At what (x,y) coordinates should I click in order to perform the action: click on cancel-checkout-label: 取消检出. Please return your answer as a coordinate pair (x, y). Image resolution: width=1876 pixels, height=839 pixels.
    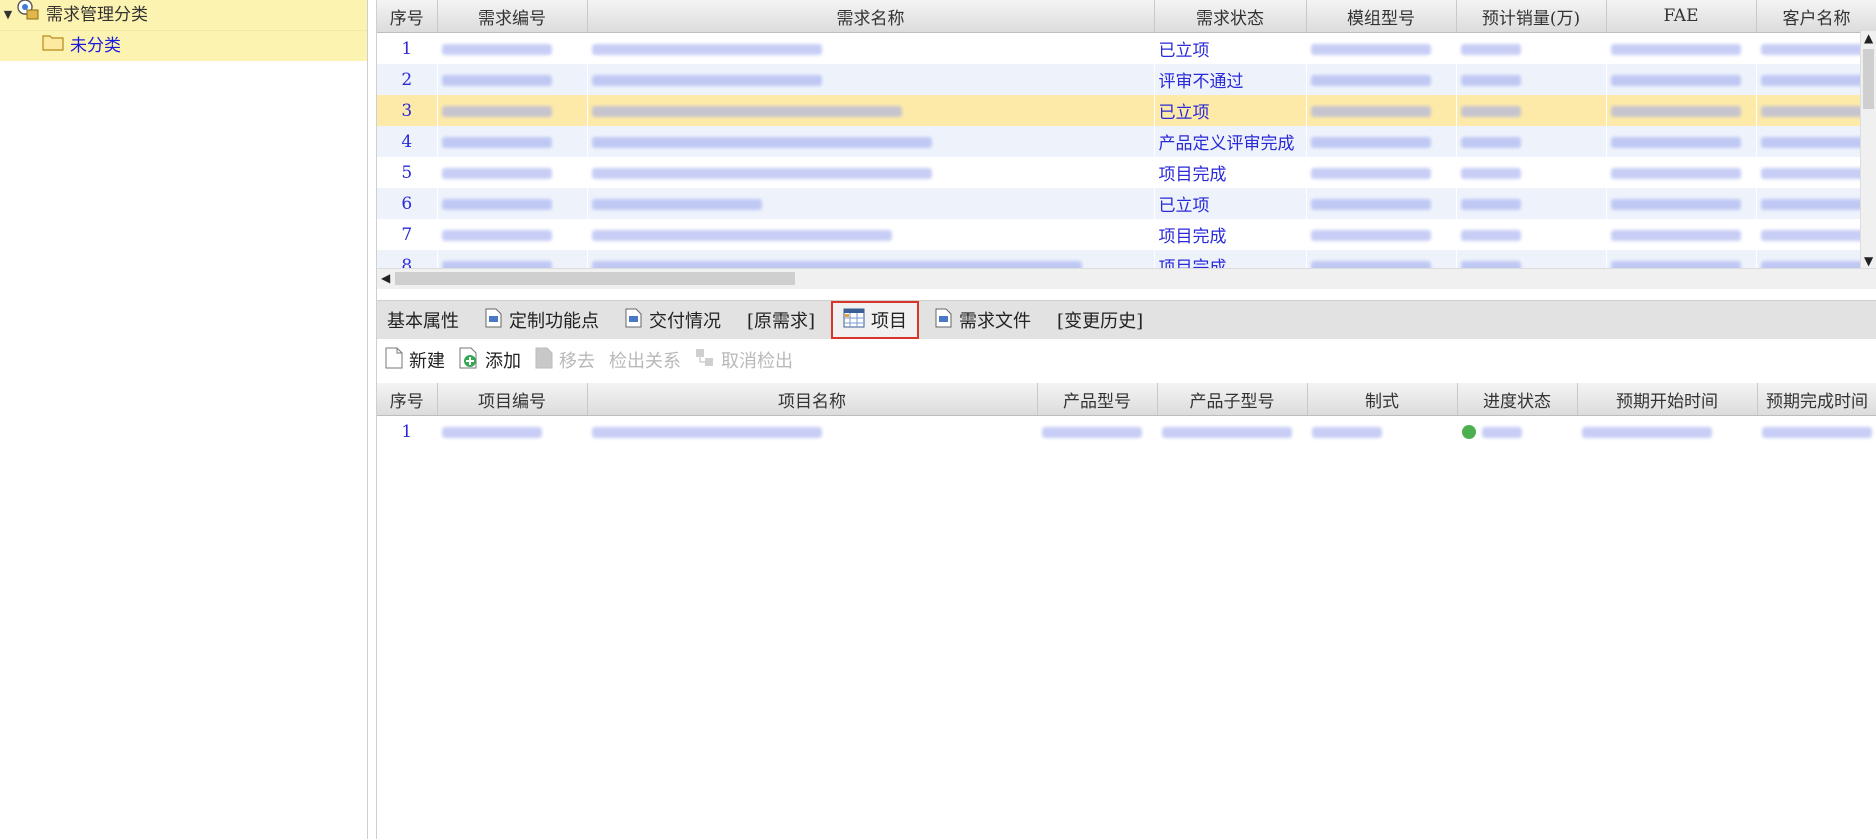
    Looking at the image, I should click on (757, 361).